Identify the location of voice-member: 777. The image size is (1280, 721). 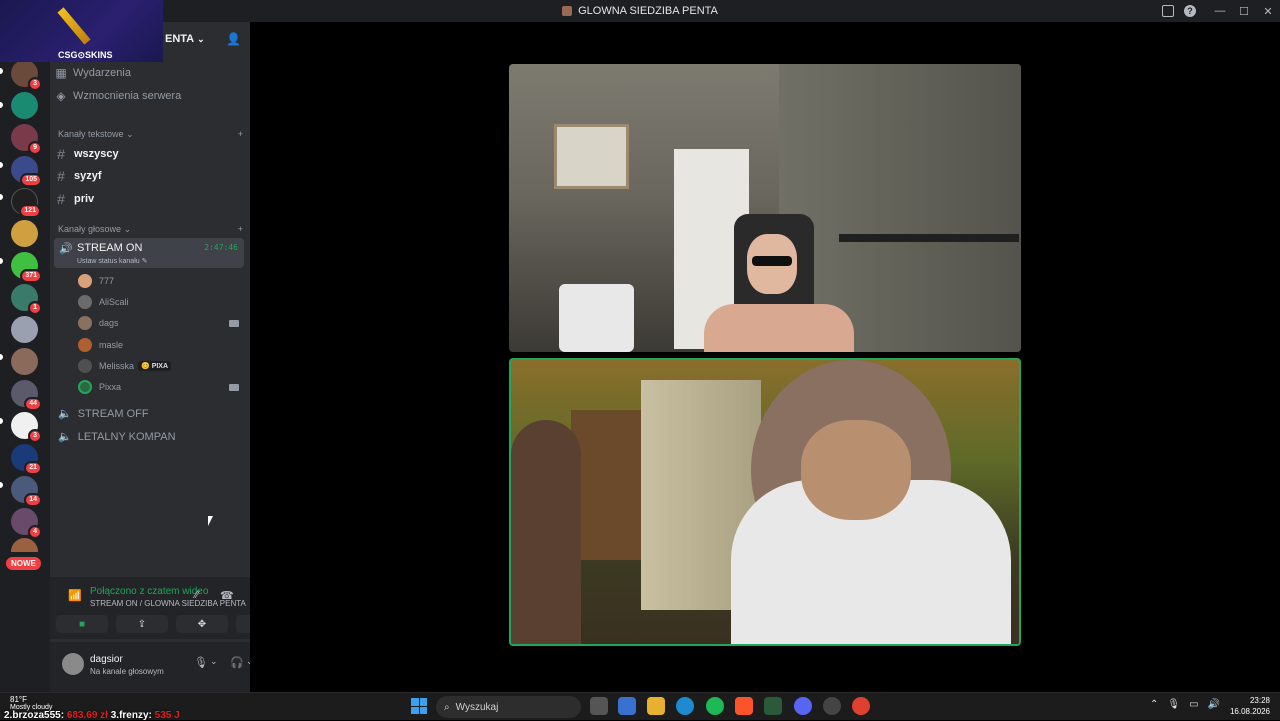
(160, 281).